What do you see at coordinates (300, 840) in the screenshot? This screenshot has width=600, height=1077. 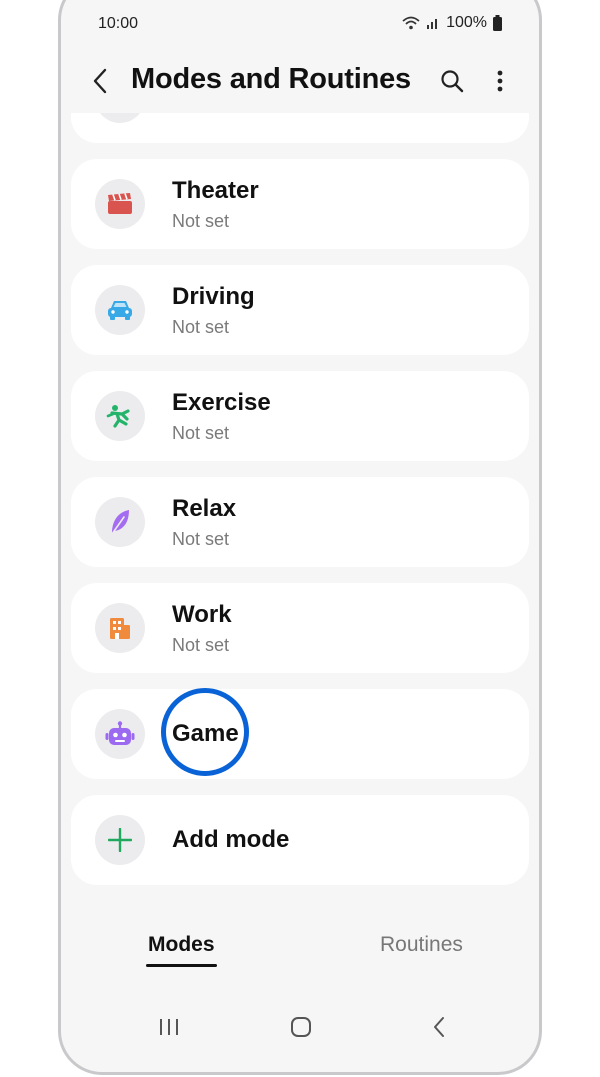 I see `add-mode-button: Add mode` at bounding box center [300, 840].